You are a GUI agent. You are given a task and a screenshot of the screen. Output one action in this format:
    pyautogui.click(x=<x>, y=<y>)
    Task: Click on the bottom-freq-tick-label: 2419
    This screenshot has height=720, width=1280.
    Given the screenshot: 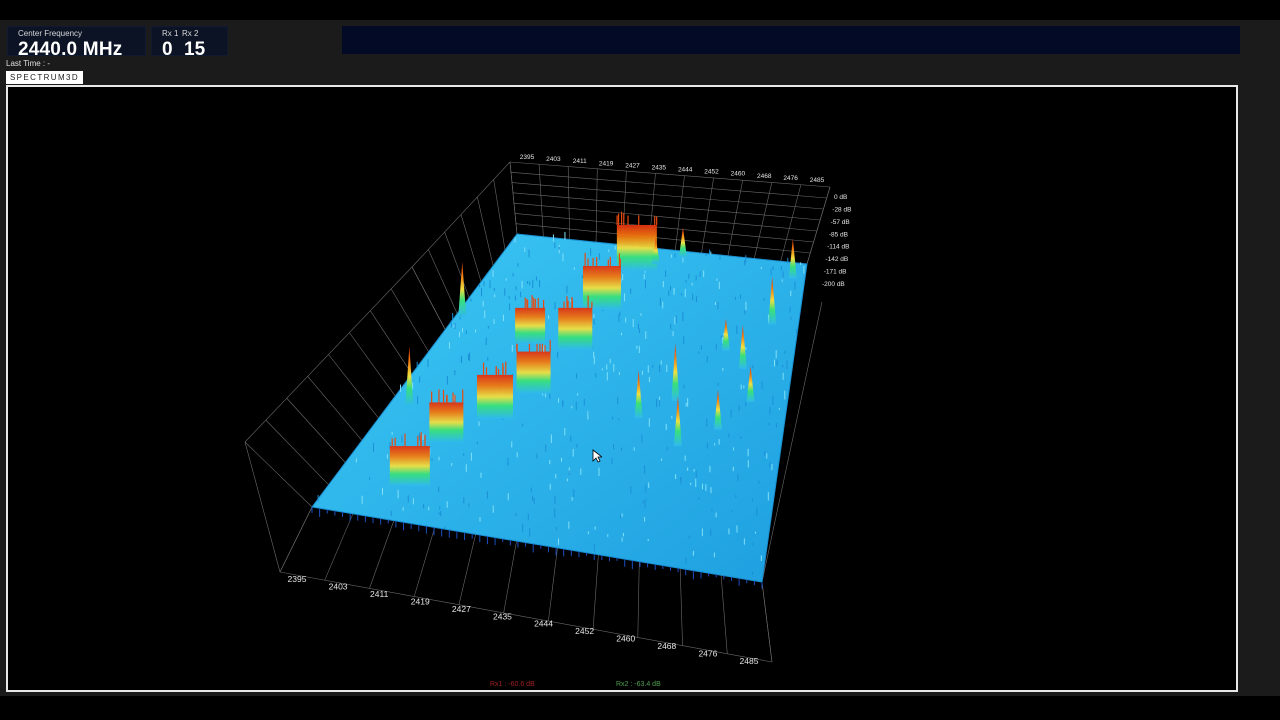 What is the action you would take?
    pyautogui.click(x=420, y=601)
    